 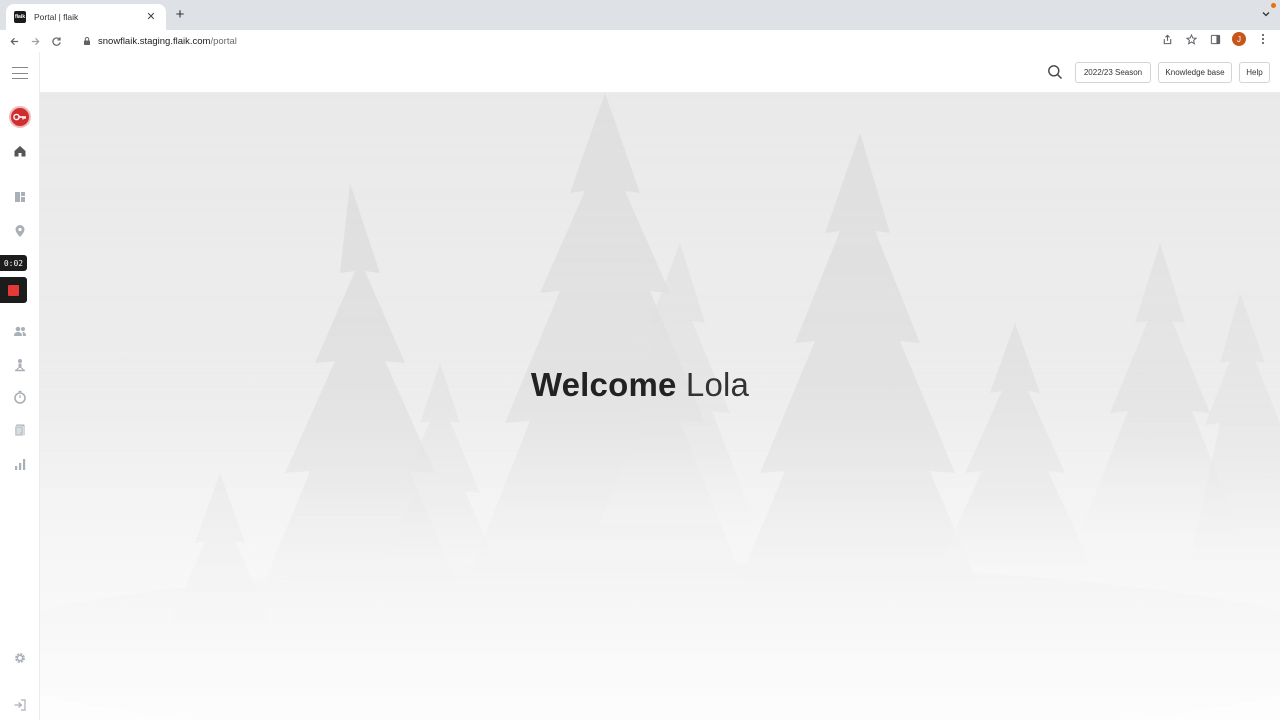 I want to click on stop-recording-button, so click(x=13, y=290).